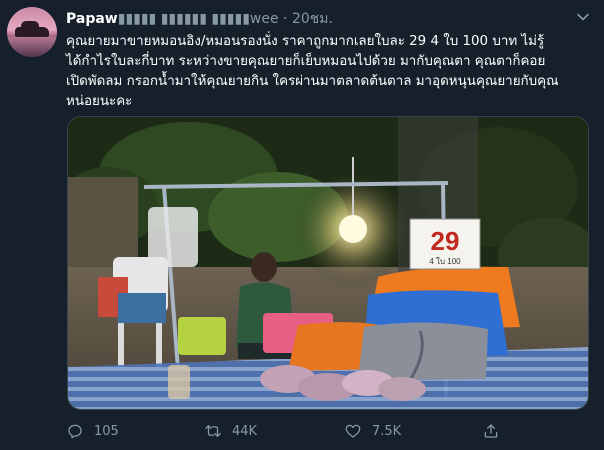  What do you see at coordinates (387, 431) in the screenshot?
I see `like-count: 7.5K` at bounding box center [387, 431].